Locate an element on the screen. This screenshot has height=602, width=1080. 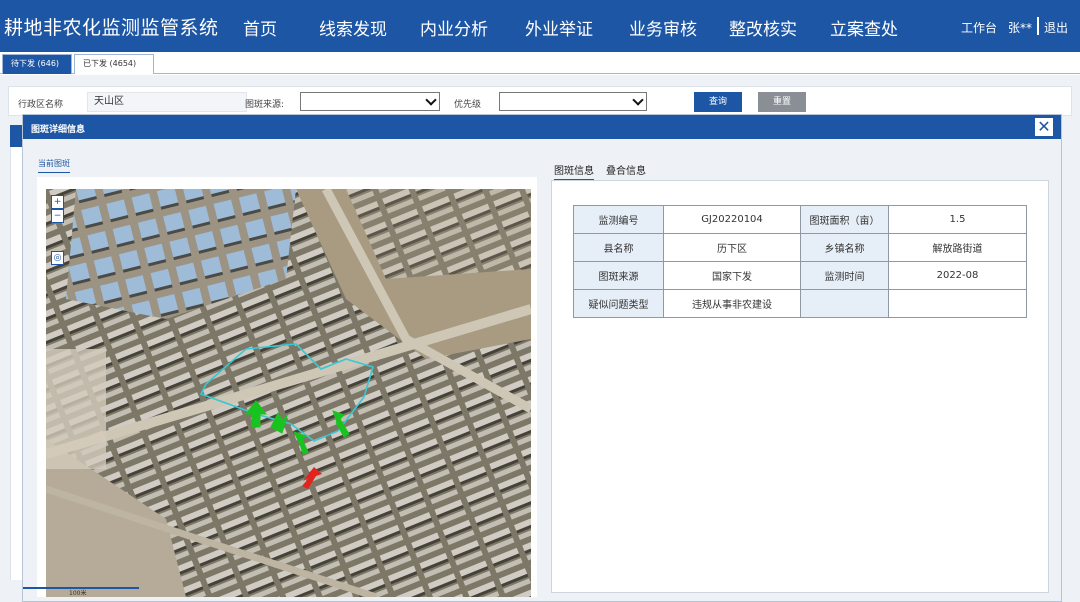
map-scale-bar: 100米 is located at coordinates (81, 592).